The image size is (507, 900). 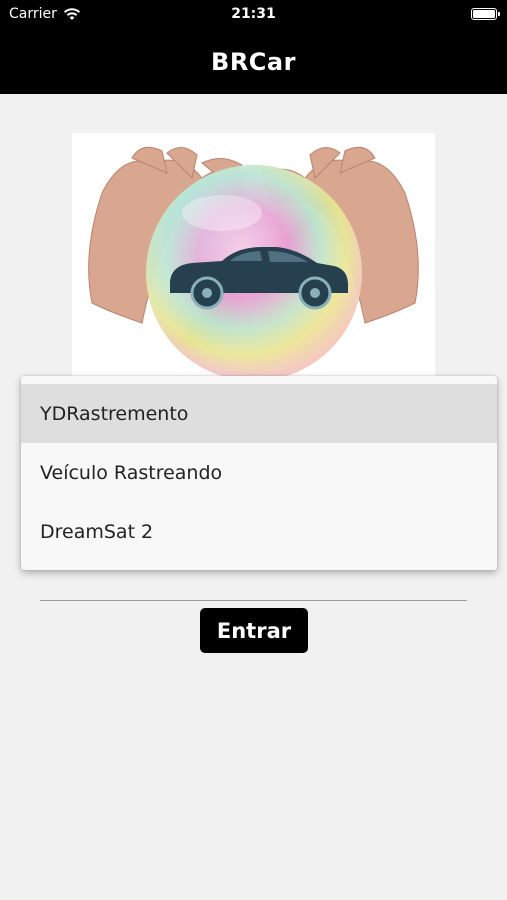 I want to click on app-title: BRCar, so click(x=253, y=62).